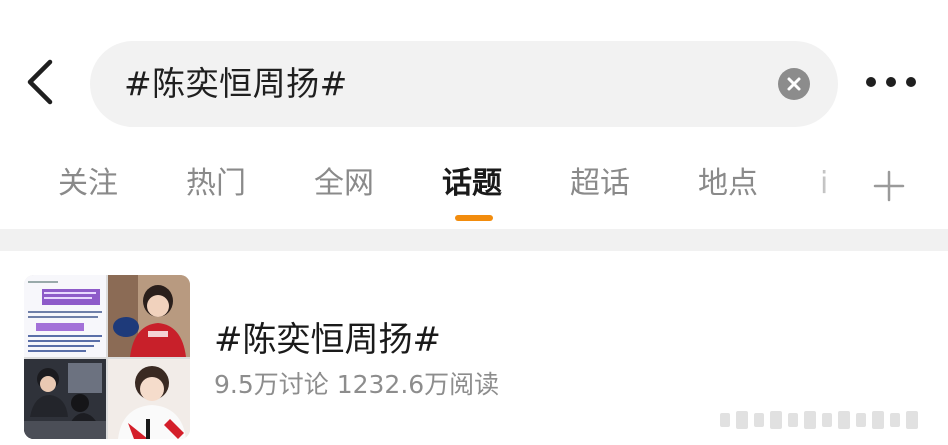 This screenshot has width=948, height=445. Describe the element at coordinates (65, 399) in the screenshot. I see `thumbnail-photo-desk` at that location.